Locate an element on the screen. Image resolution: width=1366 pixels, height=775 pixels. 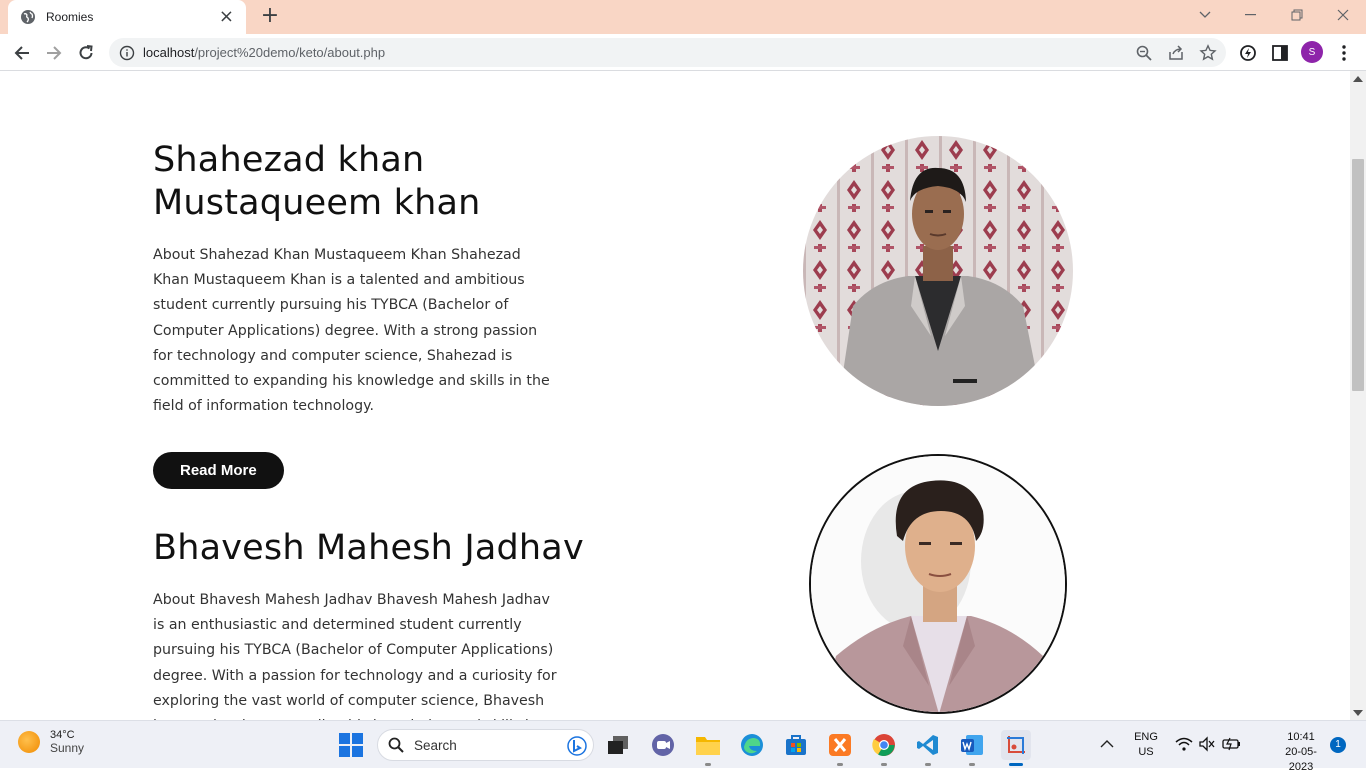
side-panel-icon is located at coordinates (1280, 53).